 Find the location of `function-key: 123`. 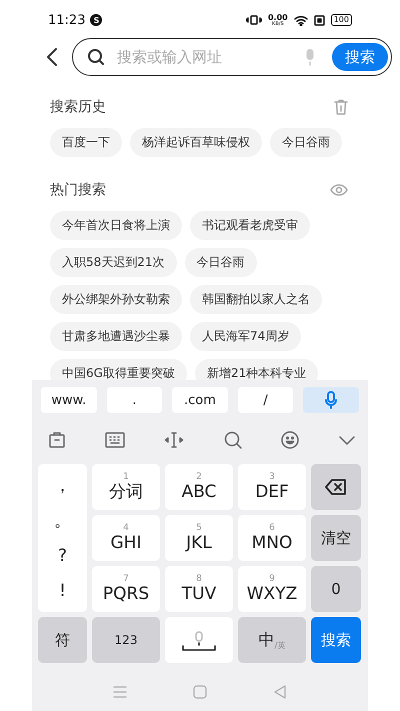

function-key: 123 is located at coordinates (126, 640).